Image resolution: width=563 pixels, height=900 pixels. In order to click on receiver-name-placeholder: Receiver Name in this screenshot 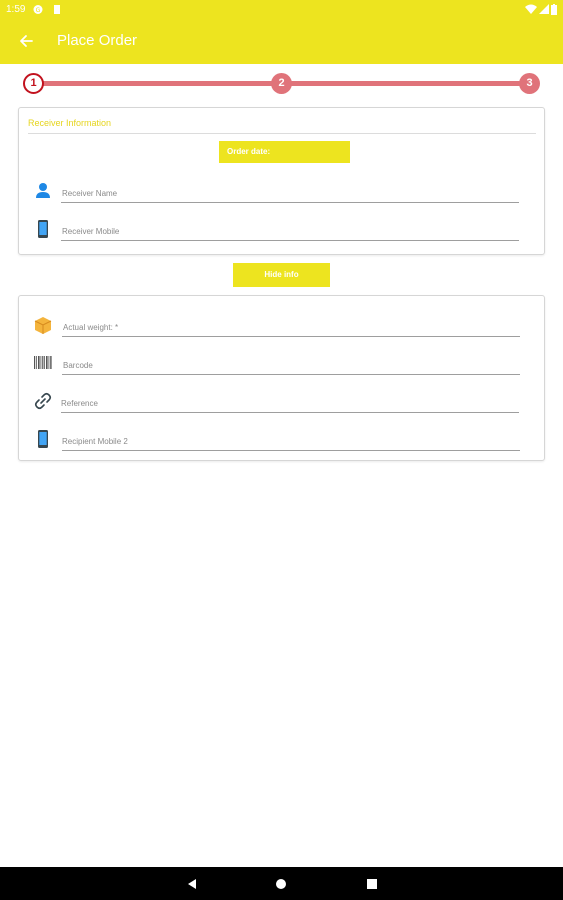, I will do `click(90, 193)`.